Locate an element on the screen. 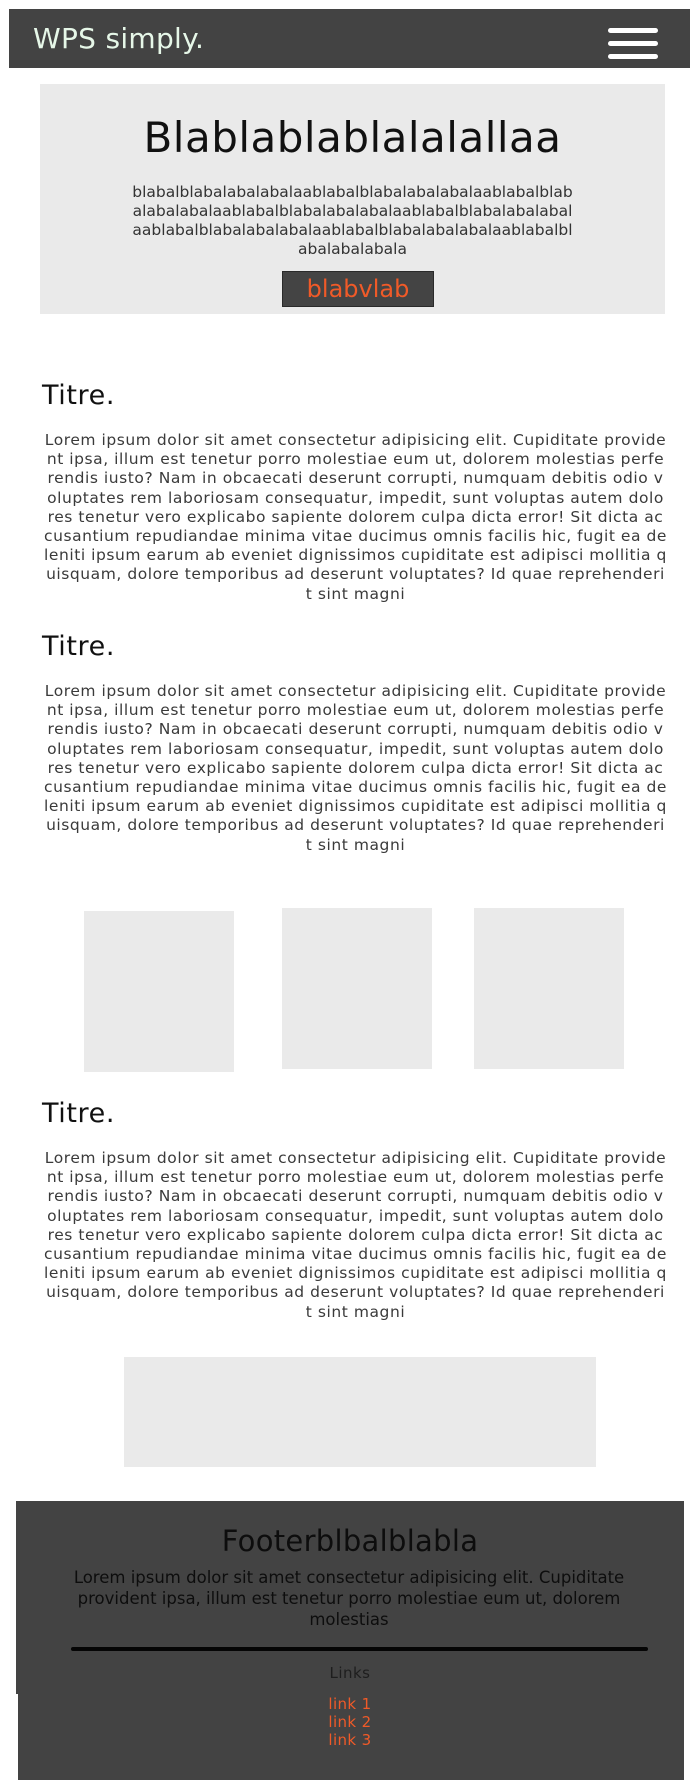 This screenshot has height=1780, width=700. footer-link-3: link 3 is located at coordinates (349, 1740).